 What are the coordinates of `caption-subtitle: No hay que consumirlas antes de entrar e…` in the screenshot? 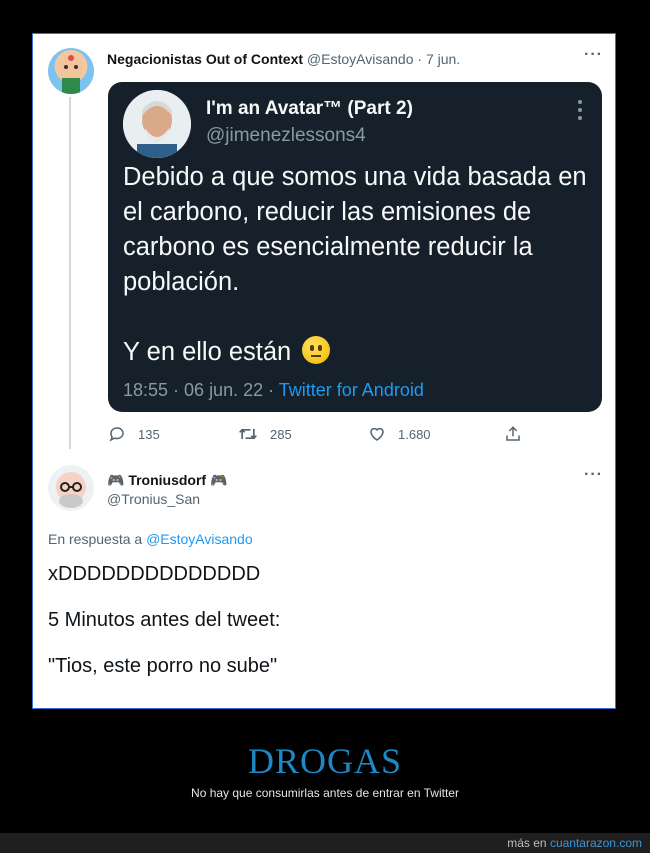 It's located at (325, 793).